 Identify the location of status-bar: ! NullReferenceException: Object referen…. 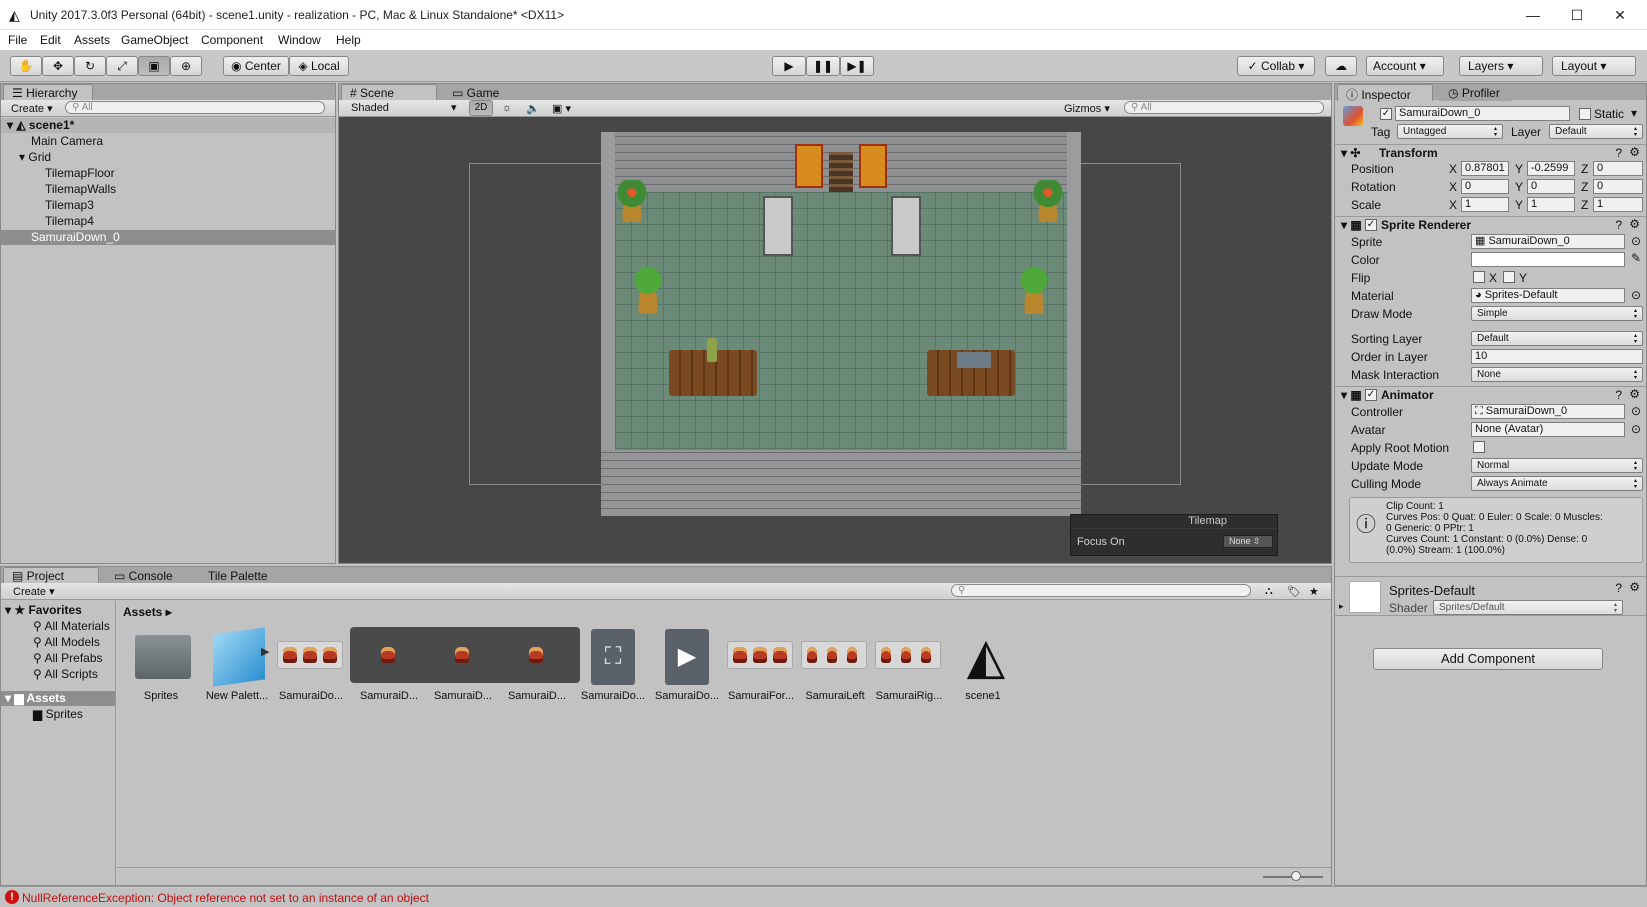
(823, 896).